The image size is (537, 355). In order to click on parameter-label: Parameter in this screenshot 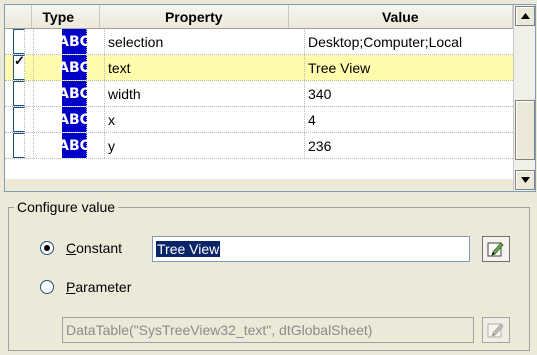, I will do `click(98, 287)`.